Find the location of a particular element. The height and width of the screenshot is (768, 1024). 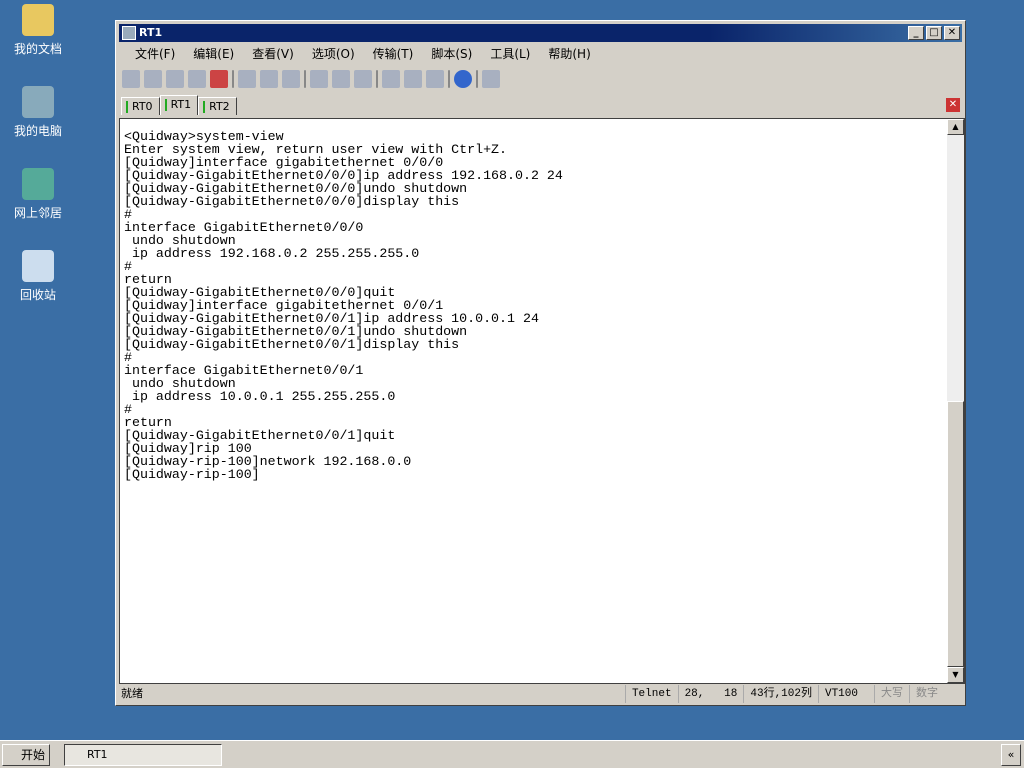

close-button: ✕ is located at coordinates (952, 33).